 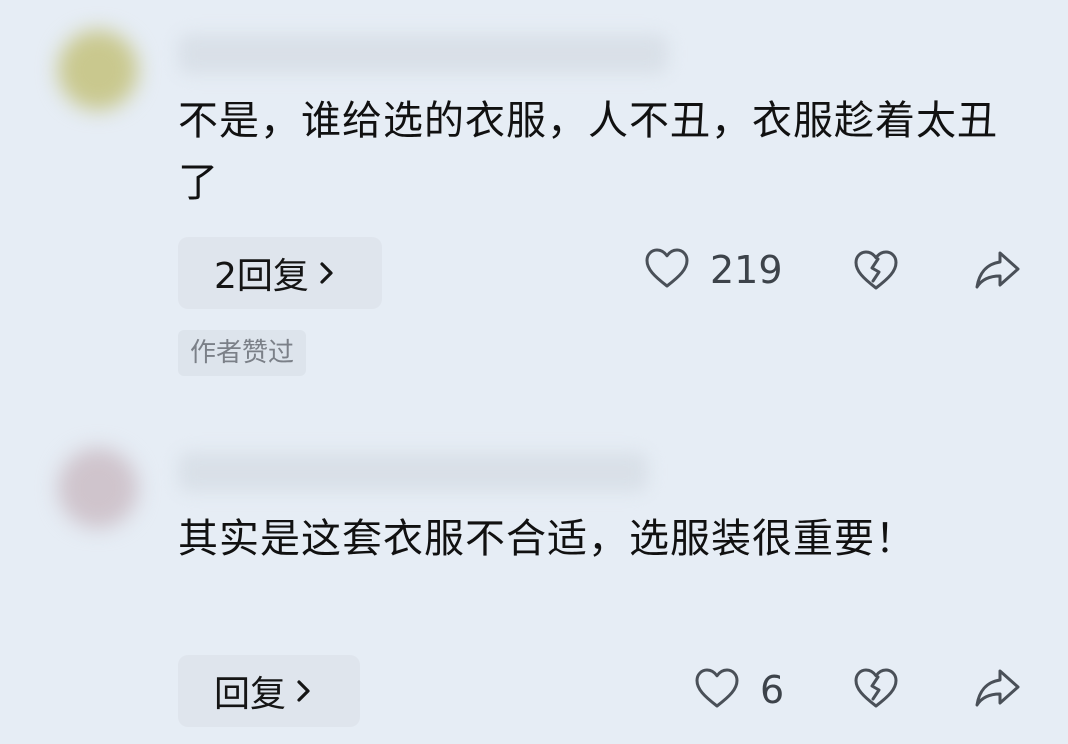 What do you see at coordinates (250, 694) in the screenshot?
I see `reply-label: 回复` at bounding box center [250, 694].